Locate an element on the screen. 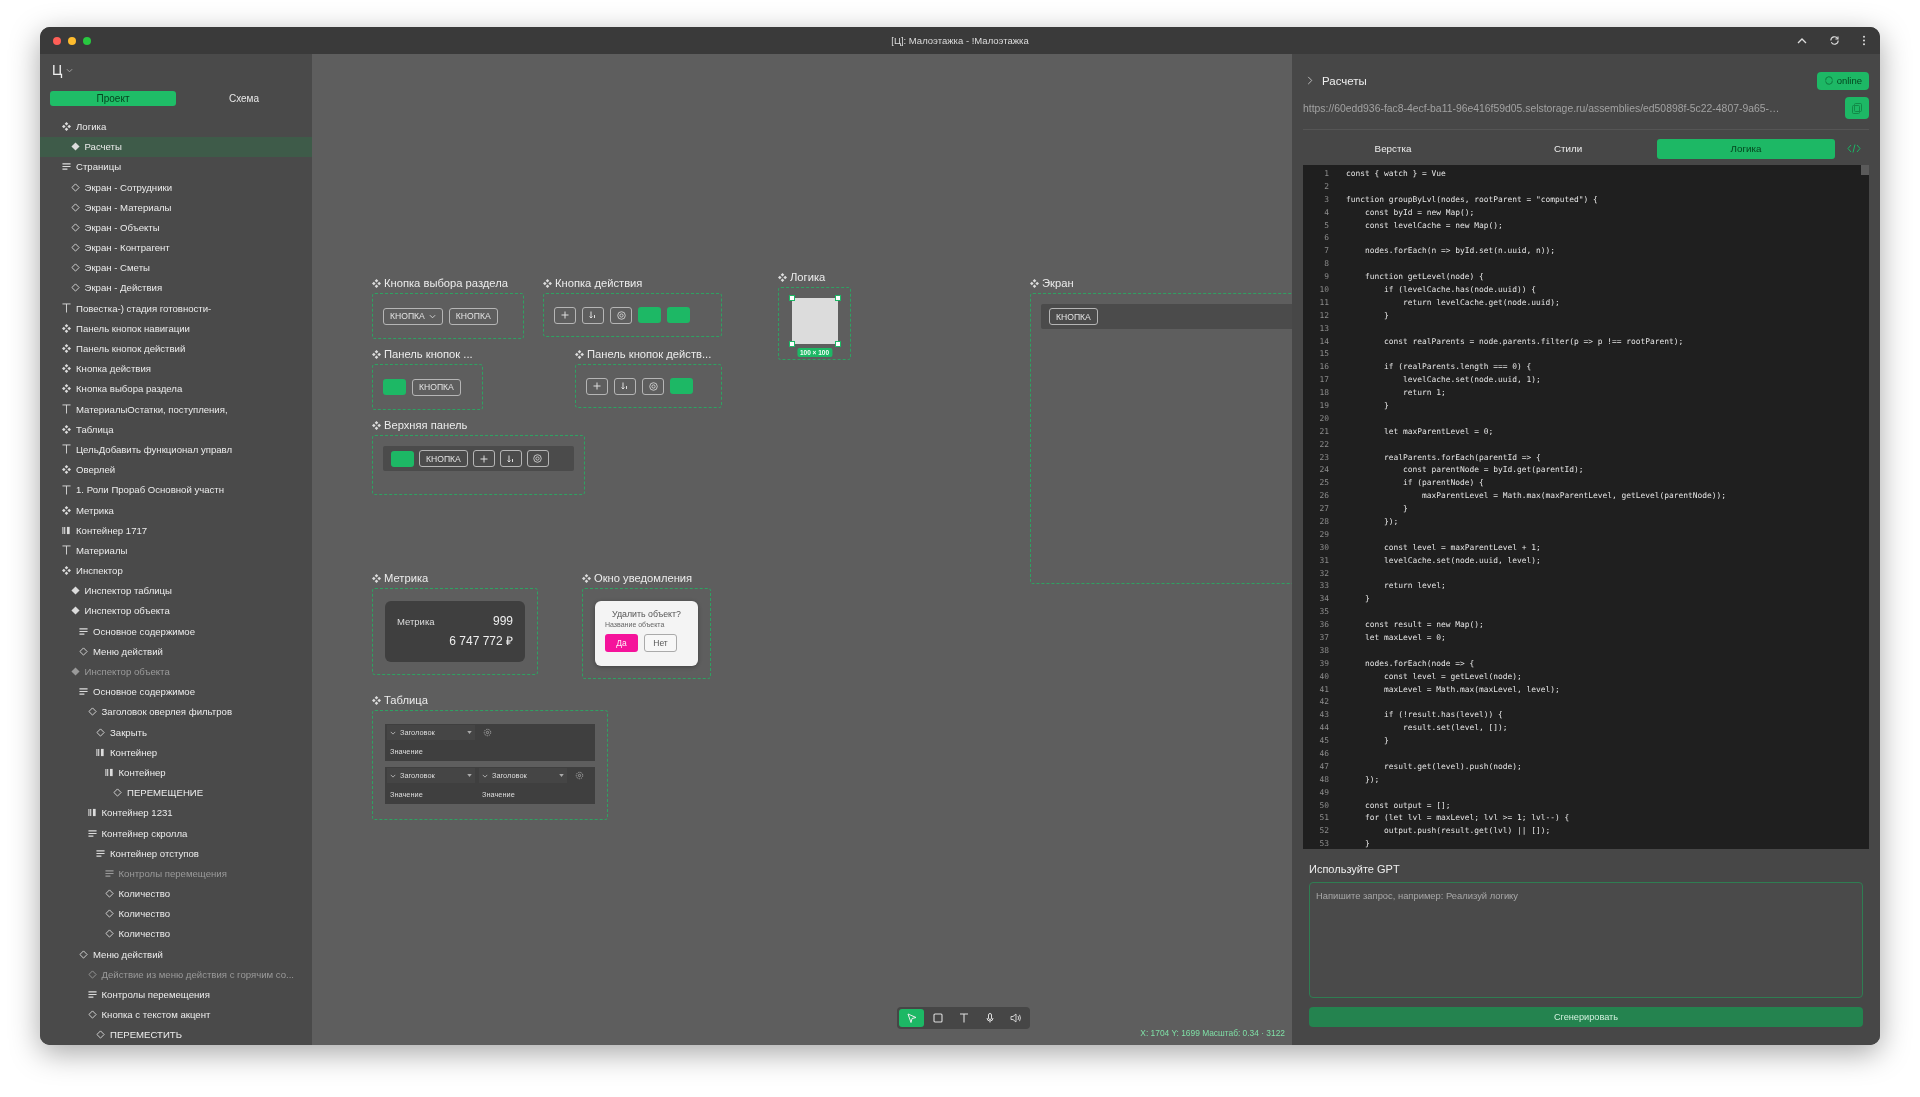  tree-item: ПЕРЕМЕСТИТЬ is located at coordinates (176, 1034).